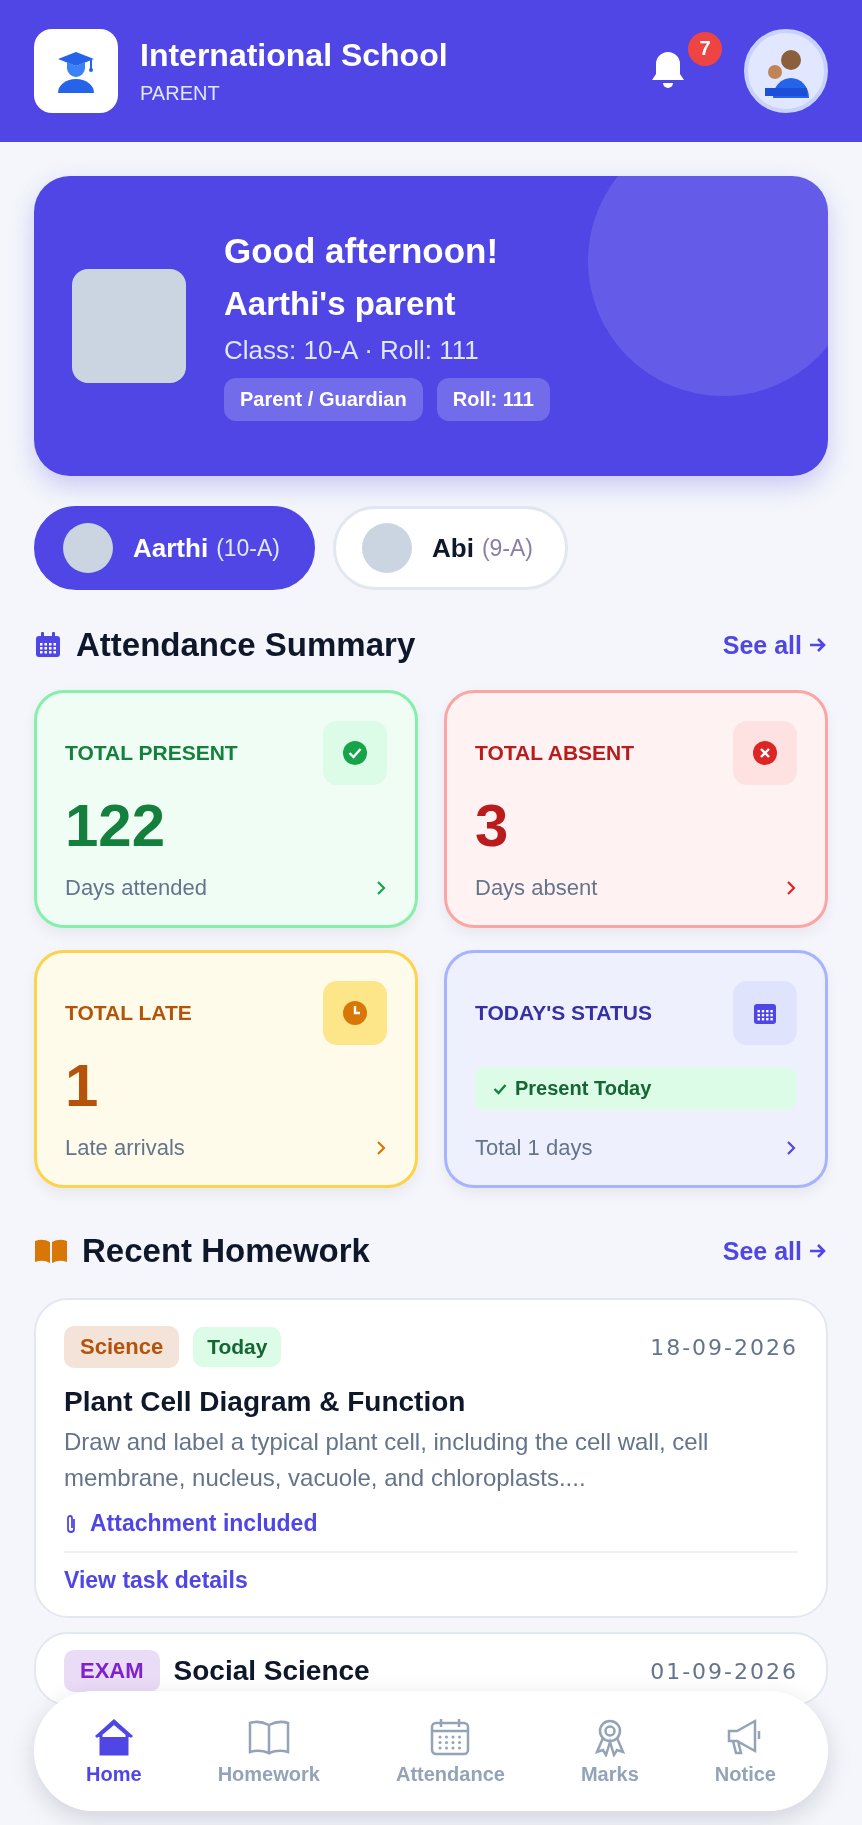 This screenshot has width=862, height=1825. I want to click on school-logo-icon, so click(76, 71).